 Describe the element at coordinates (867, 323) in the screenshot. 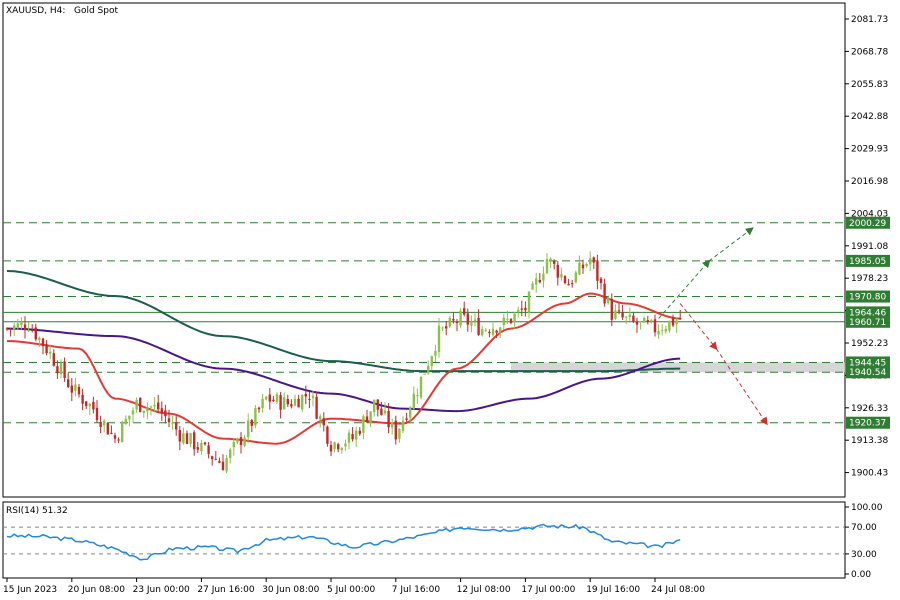

I see `level-badge-label: 1960.71` at that location.